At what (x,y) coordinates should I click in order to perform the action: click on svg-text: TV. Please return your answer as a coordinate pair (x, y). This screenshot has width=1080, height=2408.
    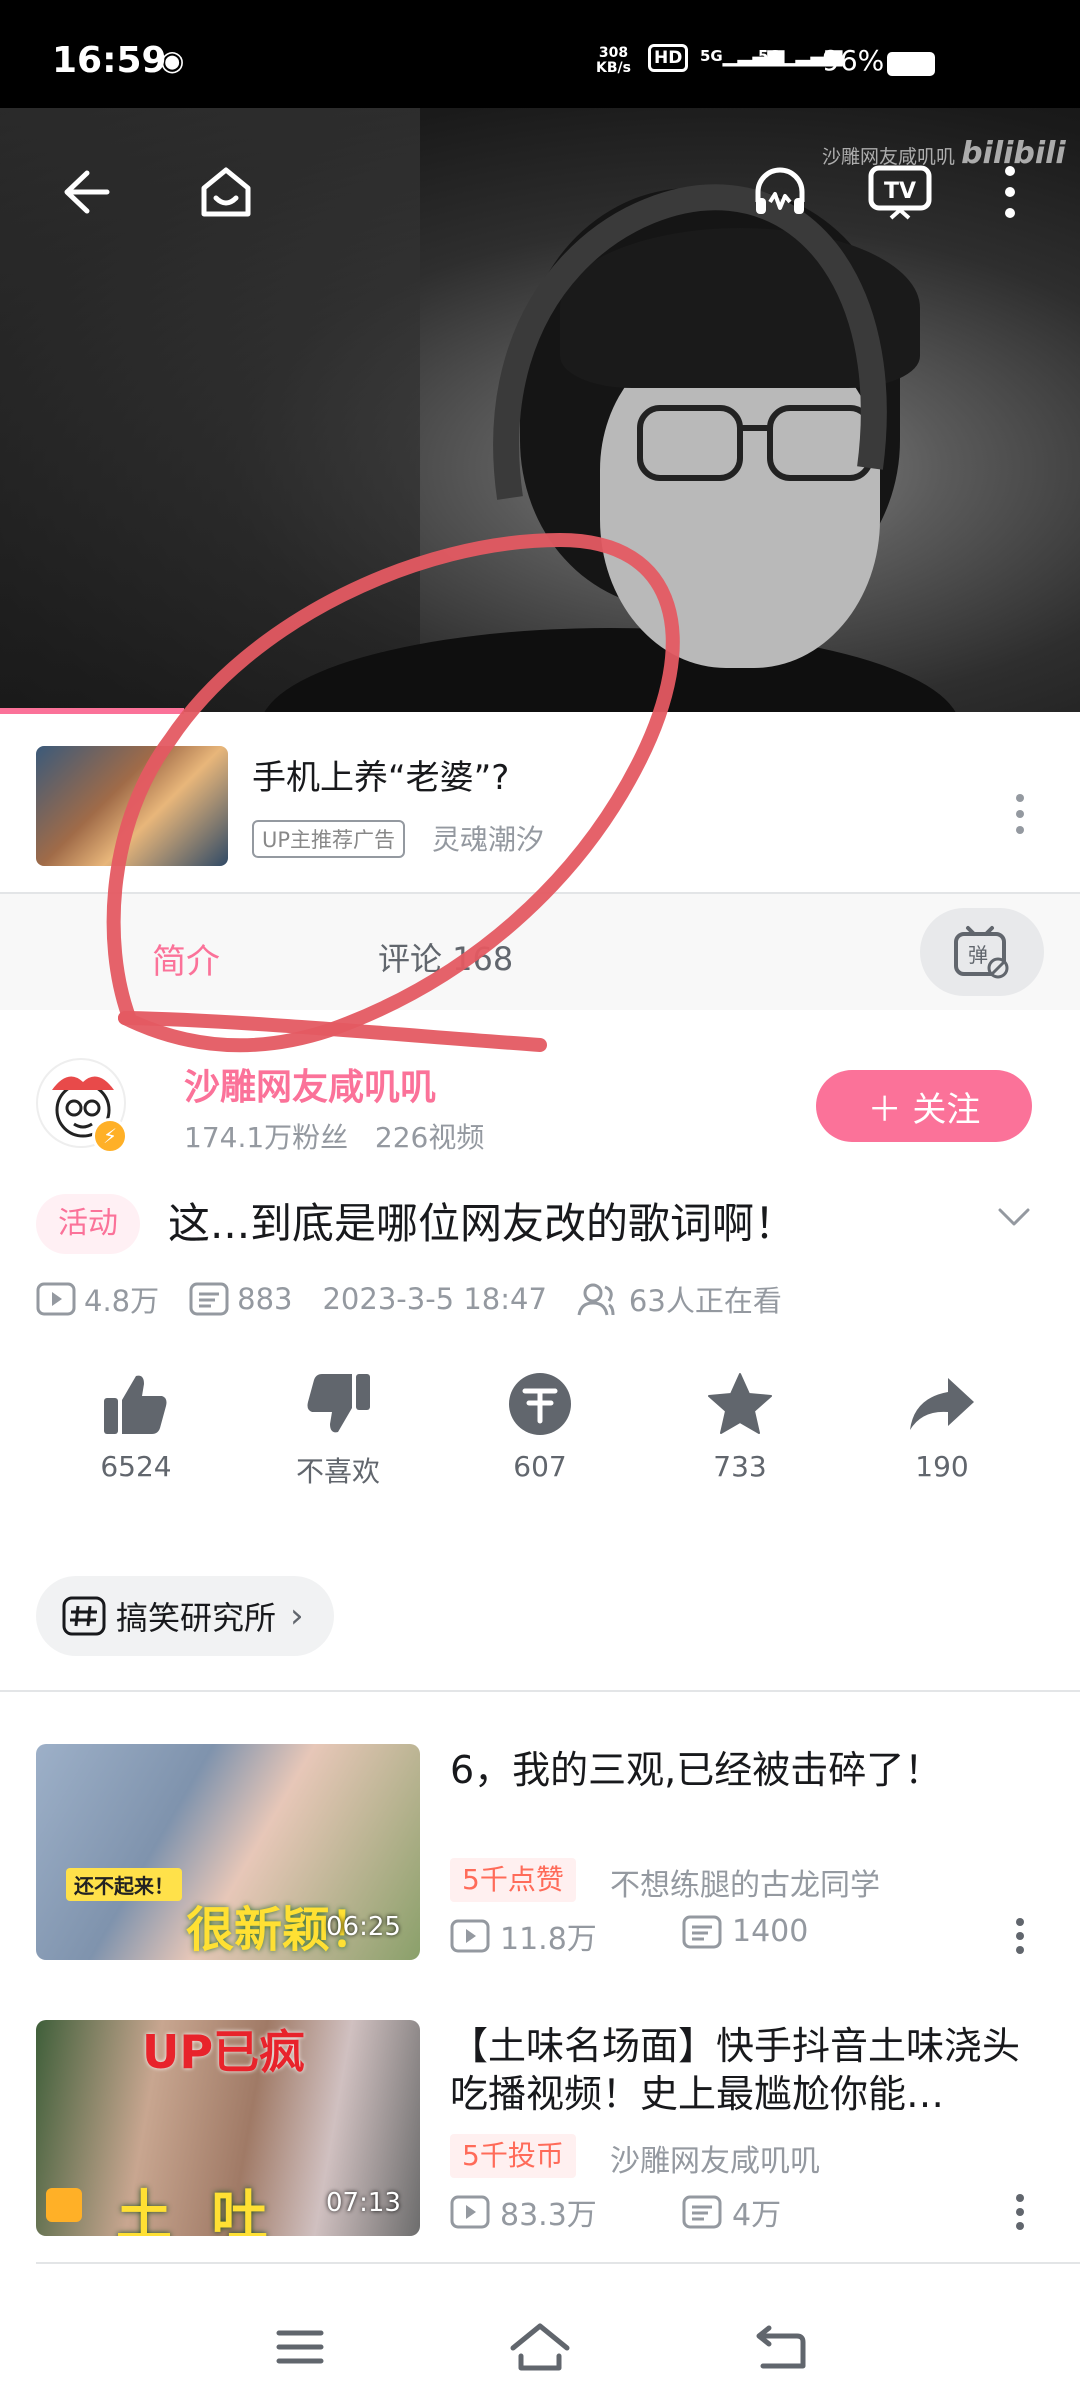
    Looking at the image, I should click on (900, 191).